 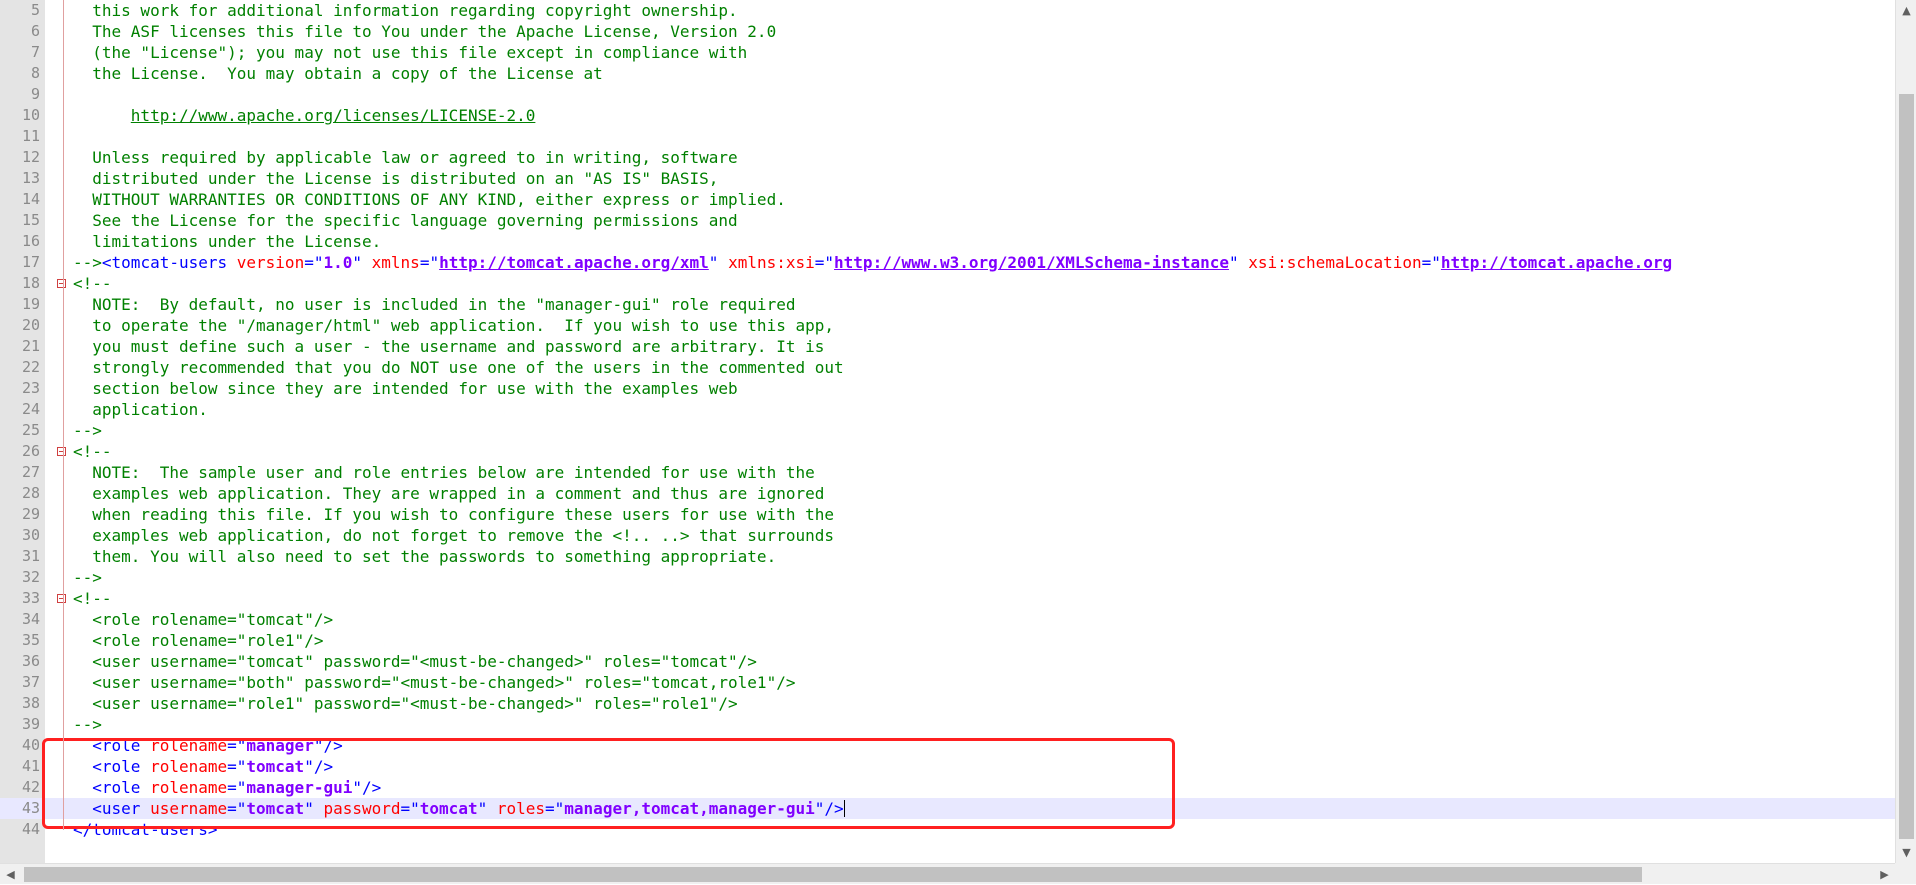 I want to click on line-number: 43, so click(x=30, y=808).